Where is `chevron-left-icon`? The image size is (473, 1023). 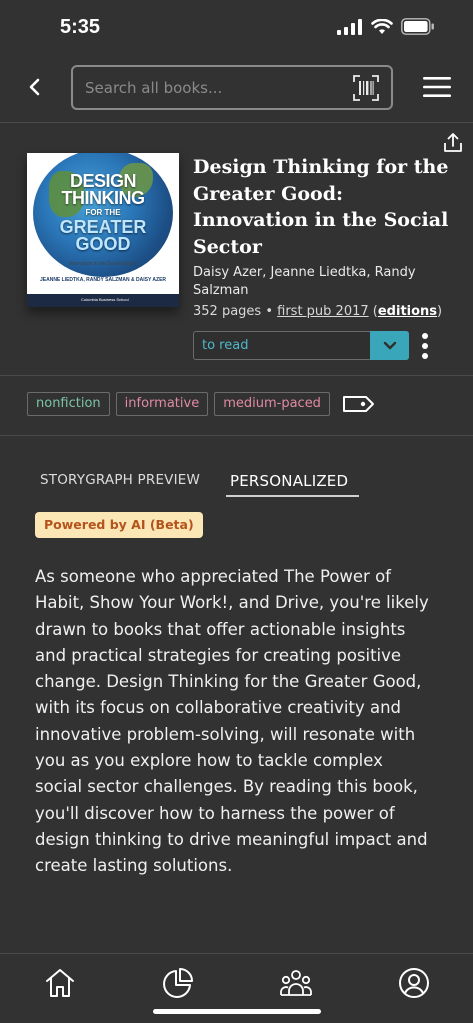 chevron-left-icon is located at coordinates (34, 87).